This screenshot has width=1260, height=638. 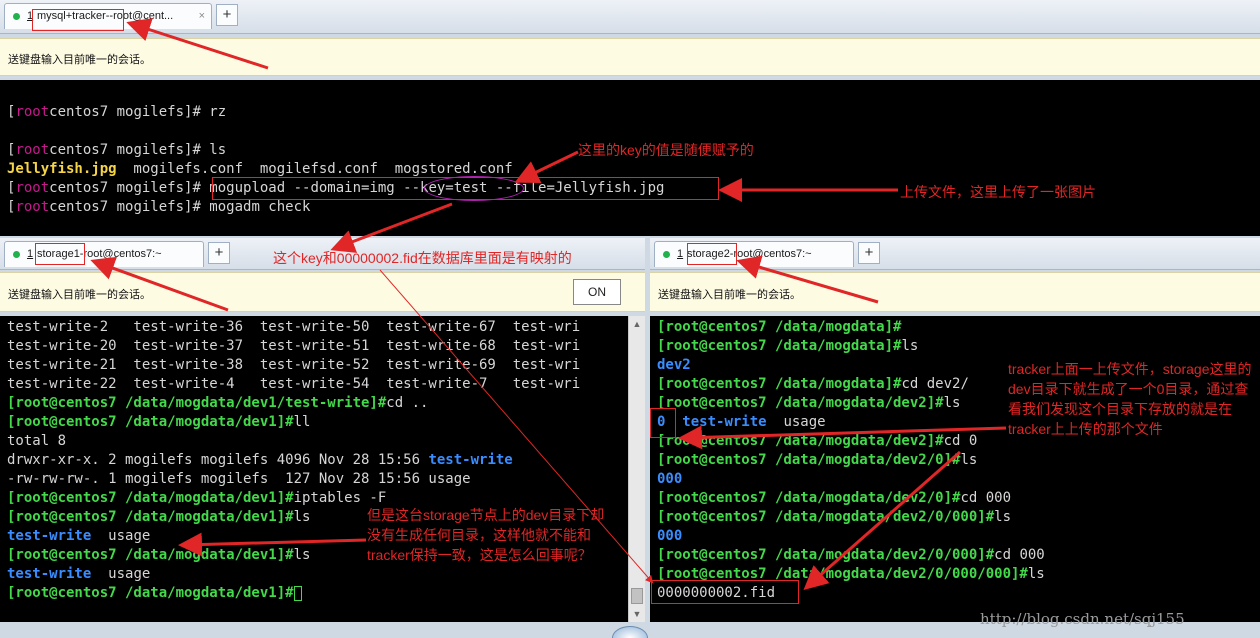 What do you see at coordinates (391, 227) in the screenshot?
I see `arrow-mapping-to-command` at bounding box center [391, 227].